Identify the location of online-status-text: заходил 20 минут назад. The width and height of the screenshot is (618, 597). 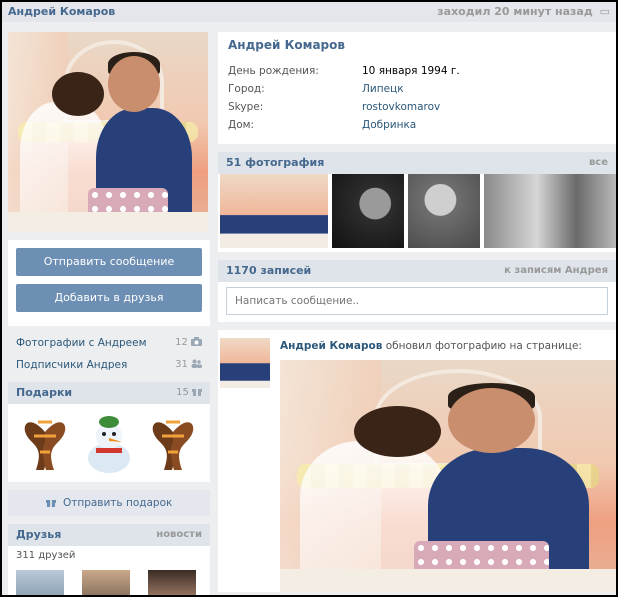
(515, 11).